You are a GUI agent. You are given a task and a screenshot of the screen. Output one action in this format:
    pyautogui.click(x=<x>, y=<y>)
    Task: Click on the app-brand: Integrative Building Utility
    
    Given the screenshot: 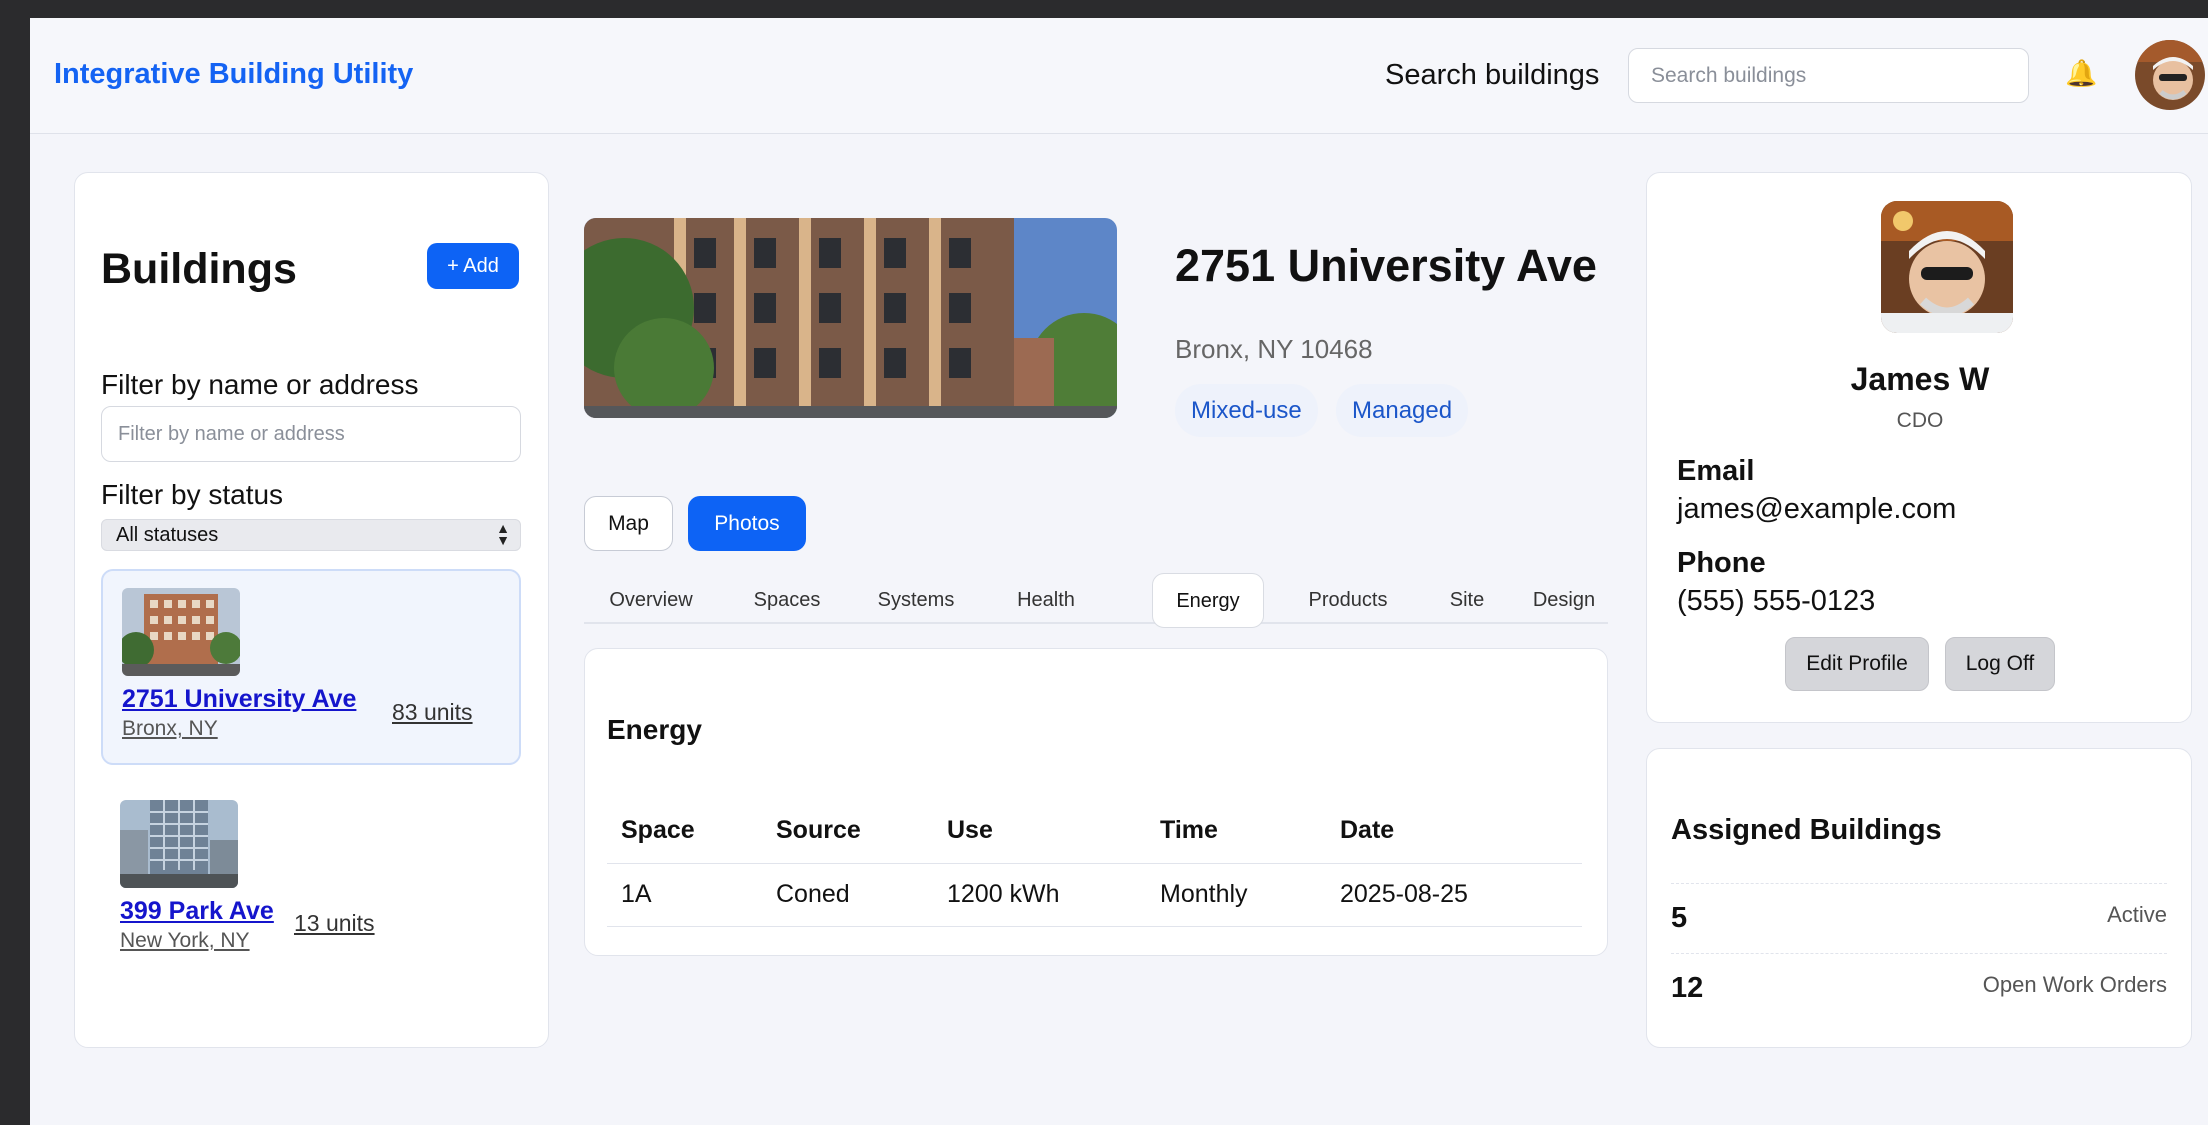 What is the action you would take?
    pyautogui.click(x=233, y=74)
    